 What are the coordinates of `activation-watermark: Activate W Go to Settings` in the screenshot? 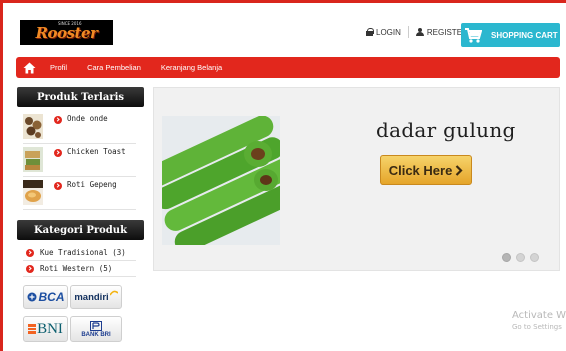 It's located at (539, 320).